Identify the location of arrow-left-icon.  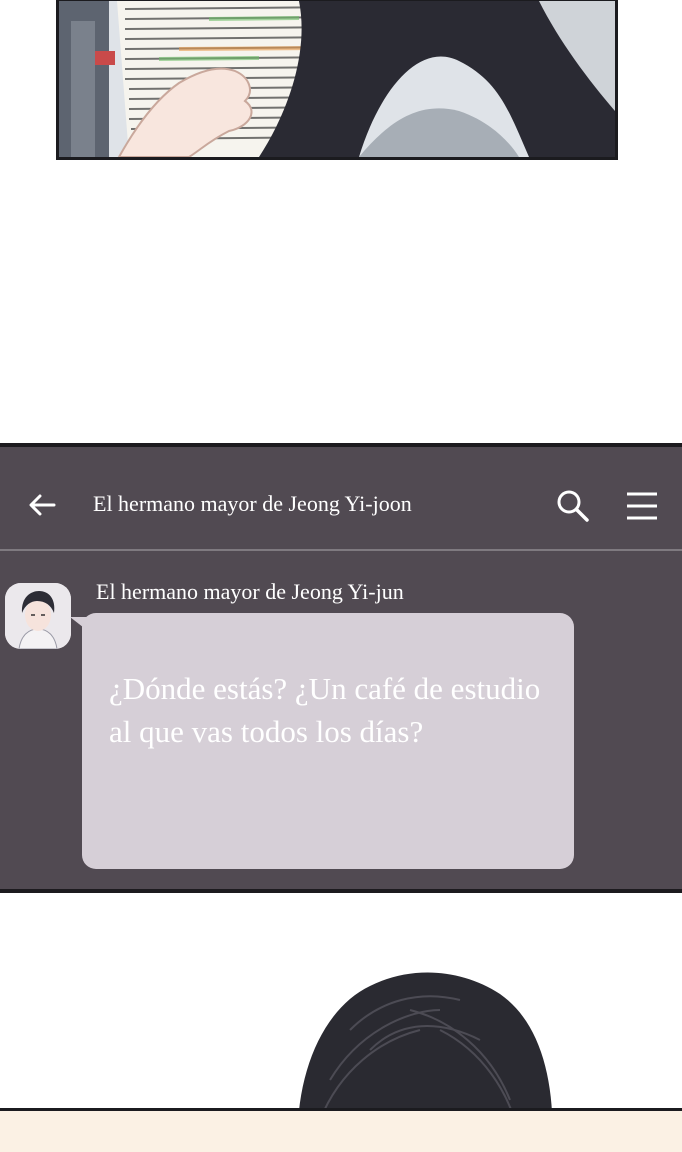
(42, 505).